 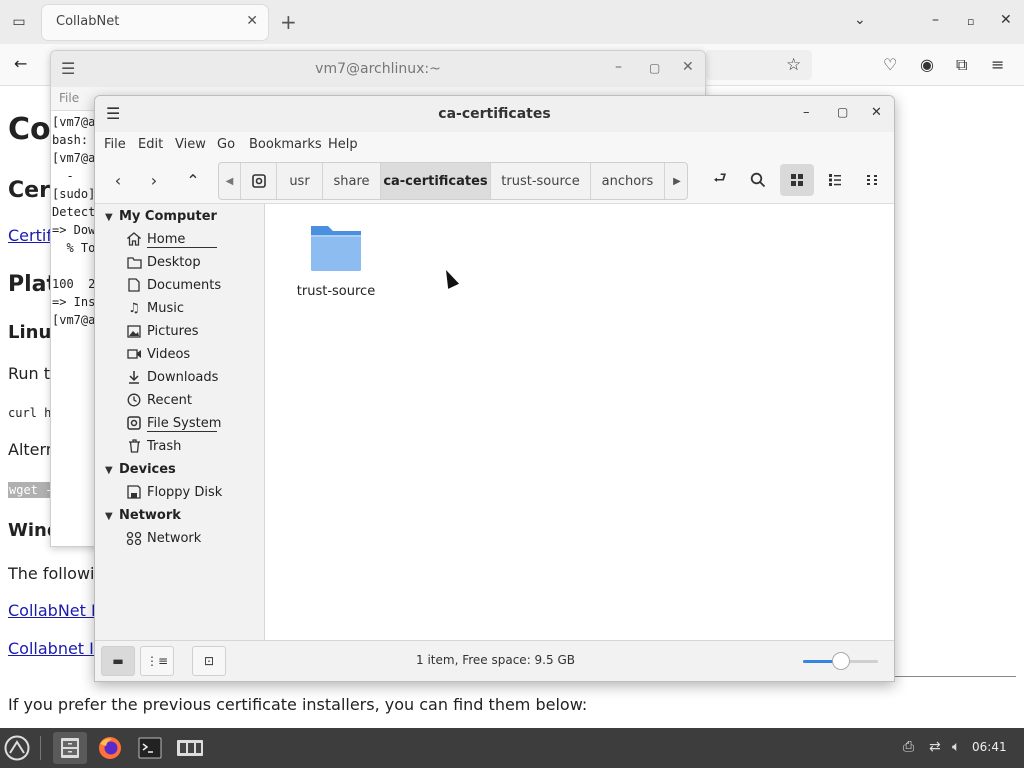 I want to click on breadcrumb-left-arrow-icon: ◀, so click(x=230, y=181).